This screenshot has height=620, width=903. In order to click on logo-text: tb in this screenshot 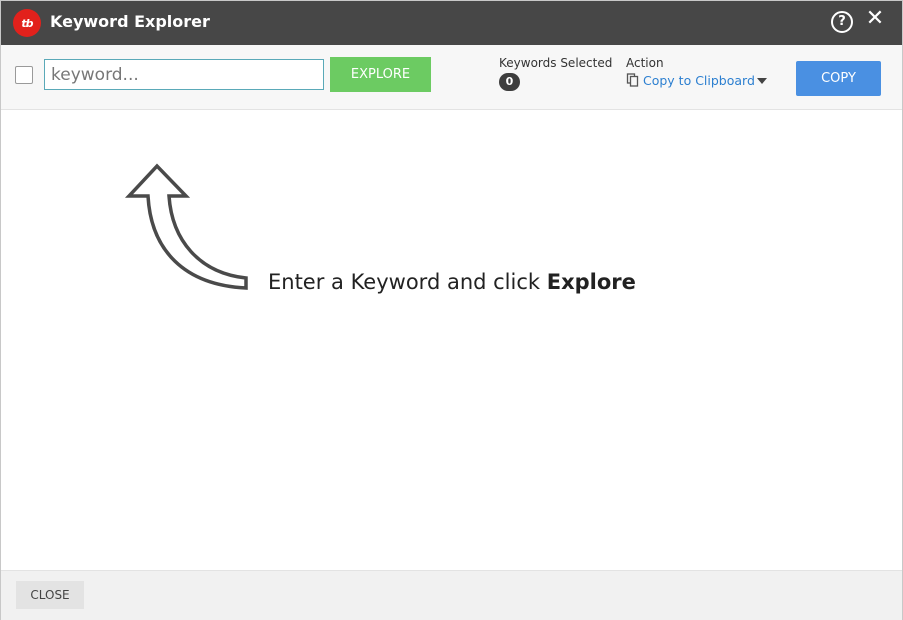, I will do `click(27, 23)`.